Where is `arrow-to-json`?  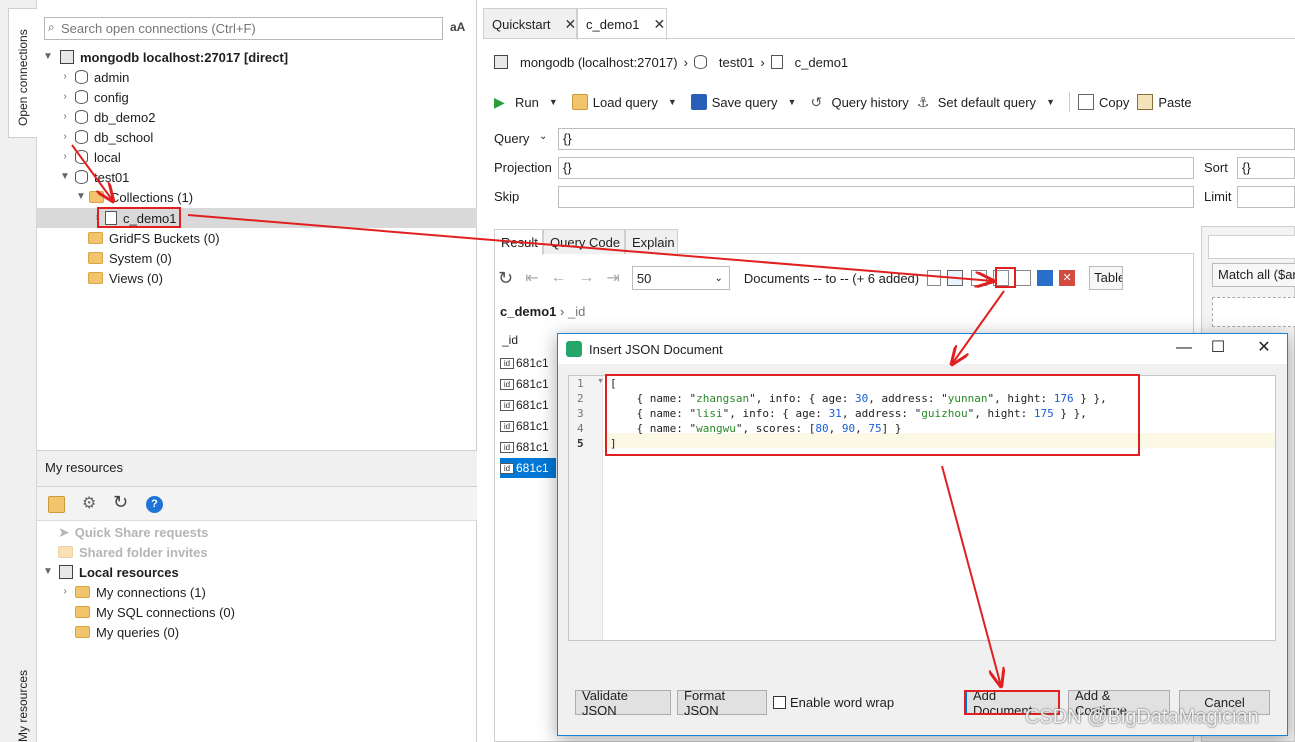
arrow-to-json is located at coordinates (978, 327).